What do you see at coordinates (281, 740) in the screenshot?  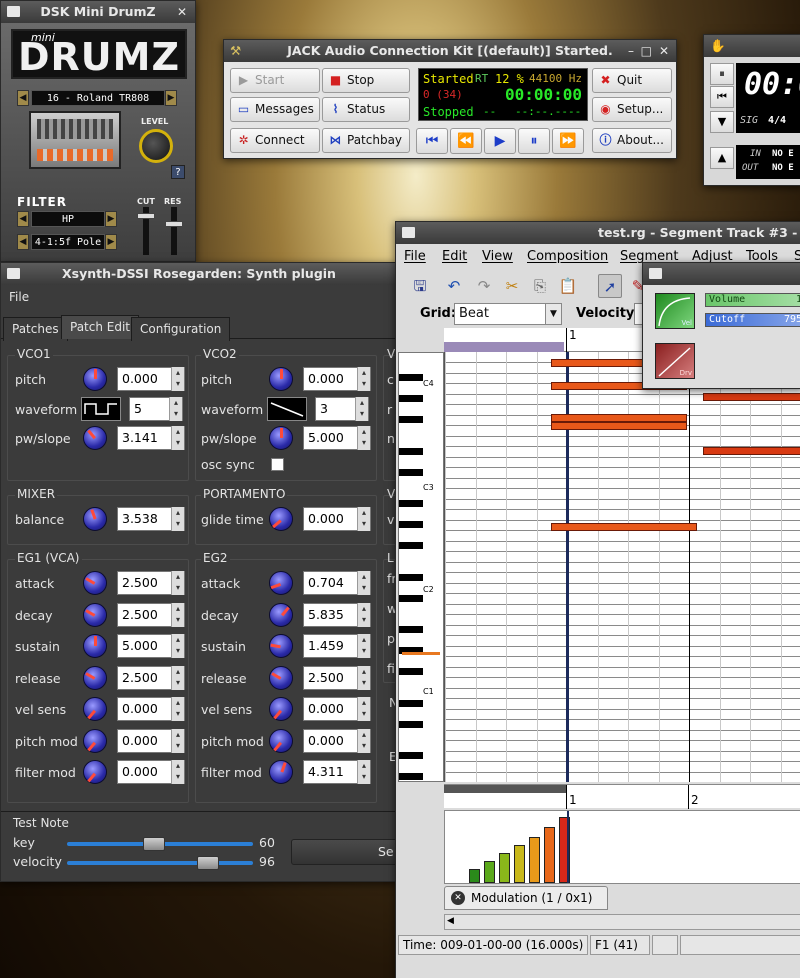 I see `eg2-pitch-mod-knob` at bounding box center [281, 740].